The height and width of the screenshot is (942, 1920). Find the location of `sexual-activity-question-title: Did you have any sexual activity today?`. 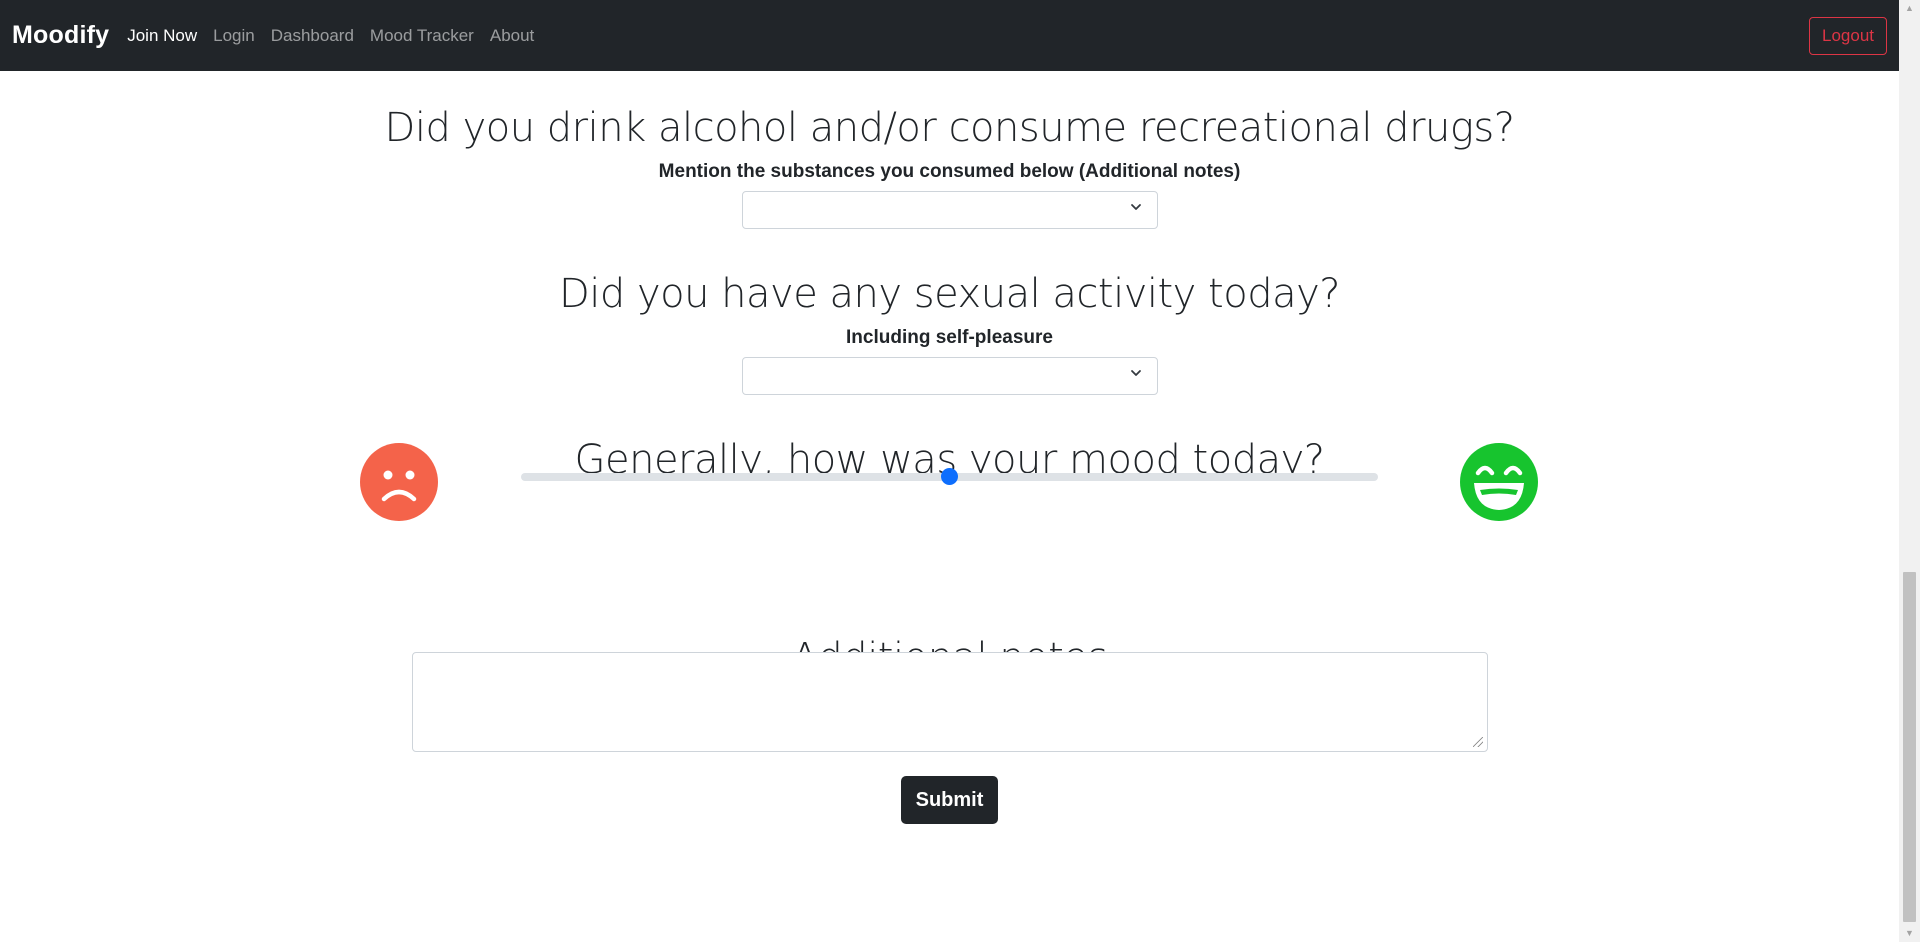

sexual-activity-question-title: Did you have any sexual activity today? is located at coordinates (949, 294).